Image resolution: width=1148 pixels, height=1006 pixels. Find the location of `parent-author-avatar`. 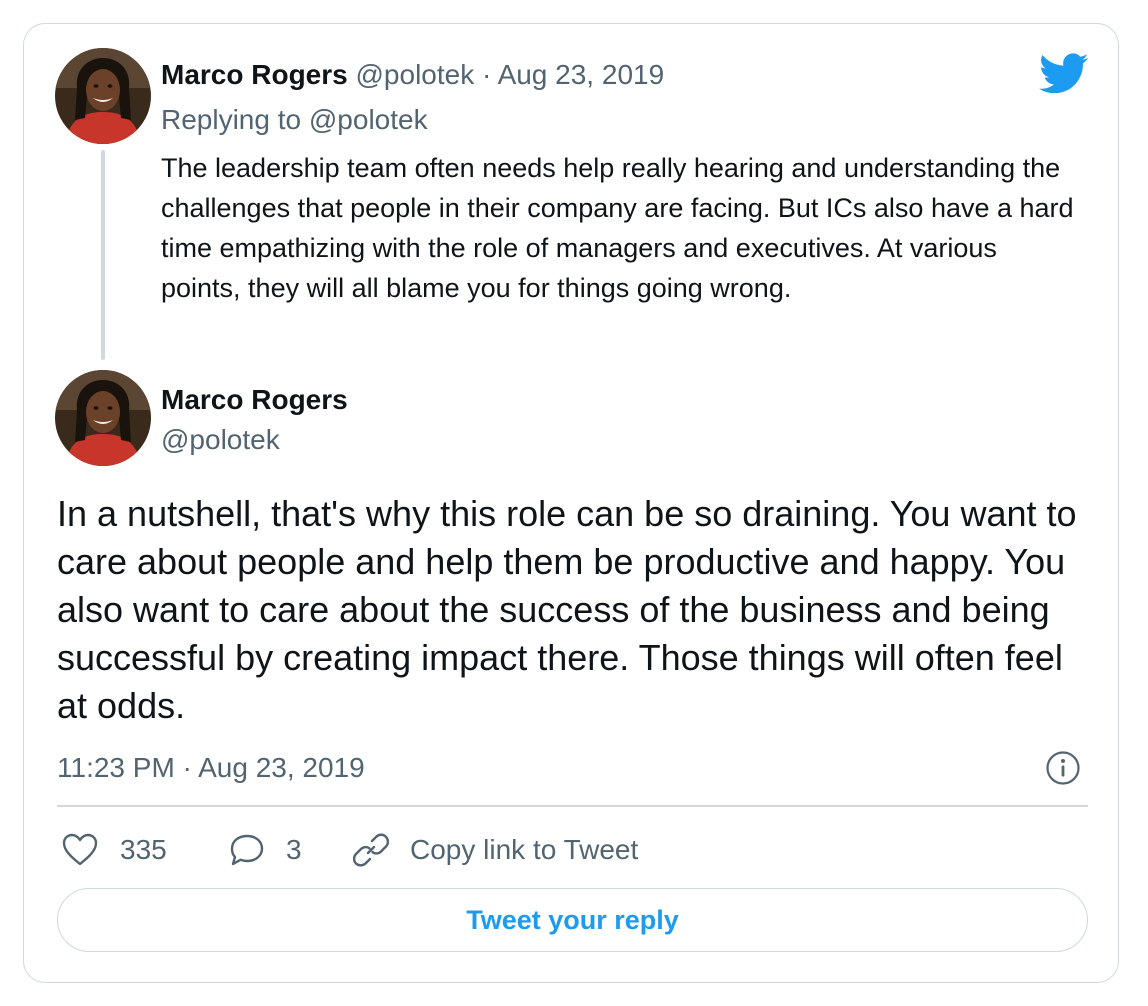

parent-author-avatar is located at coordinates (103, 96).